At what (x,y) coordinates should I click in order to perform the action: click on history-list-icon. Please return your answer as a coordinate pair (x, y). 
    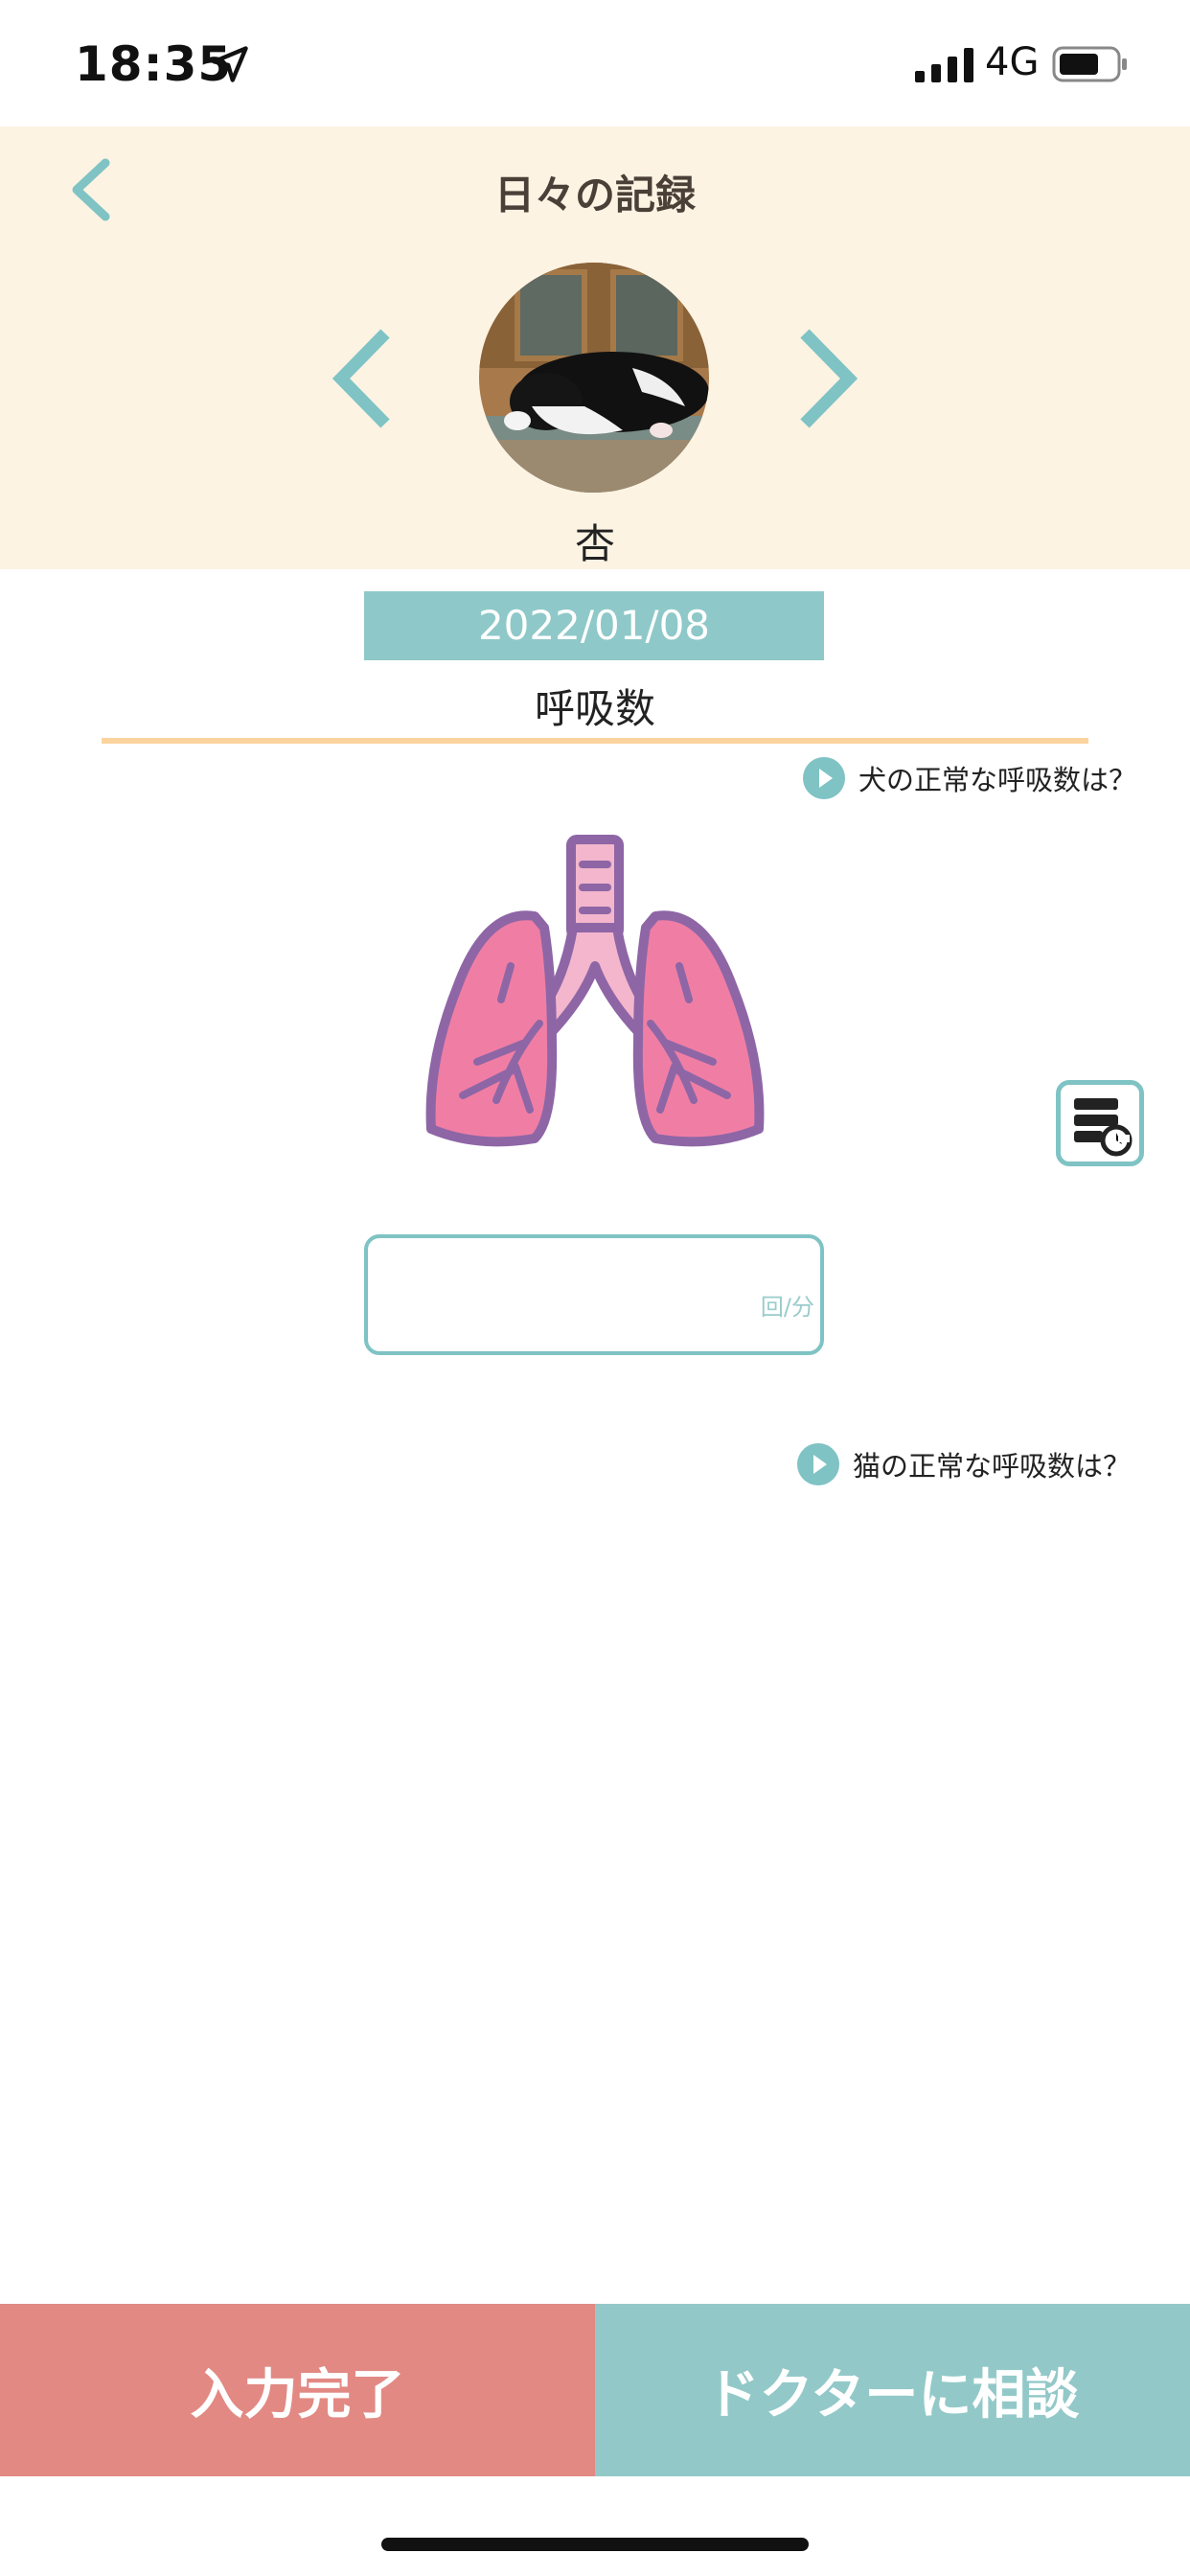
    Looking at the image, I should click on (1103, 1127).